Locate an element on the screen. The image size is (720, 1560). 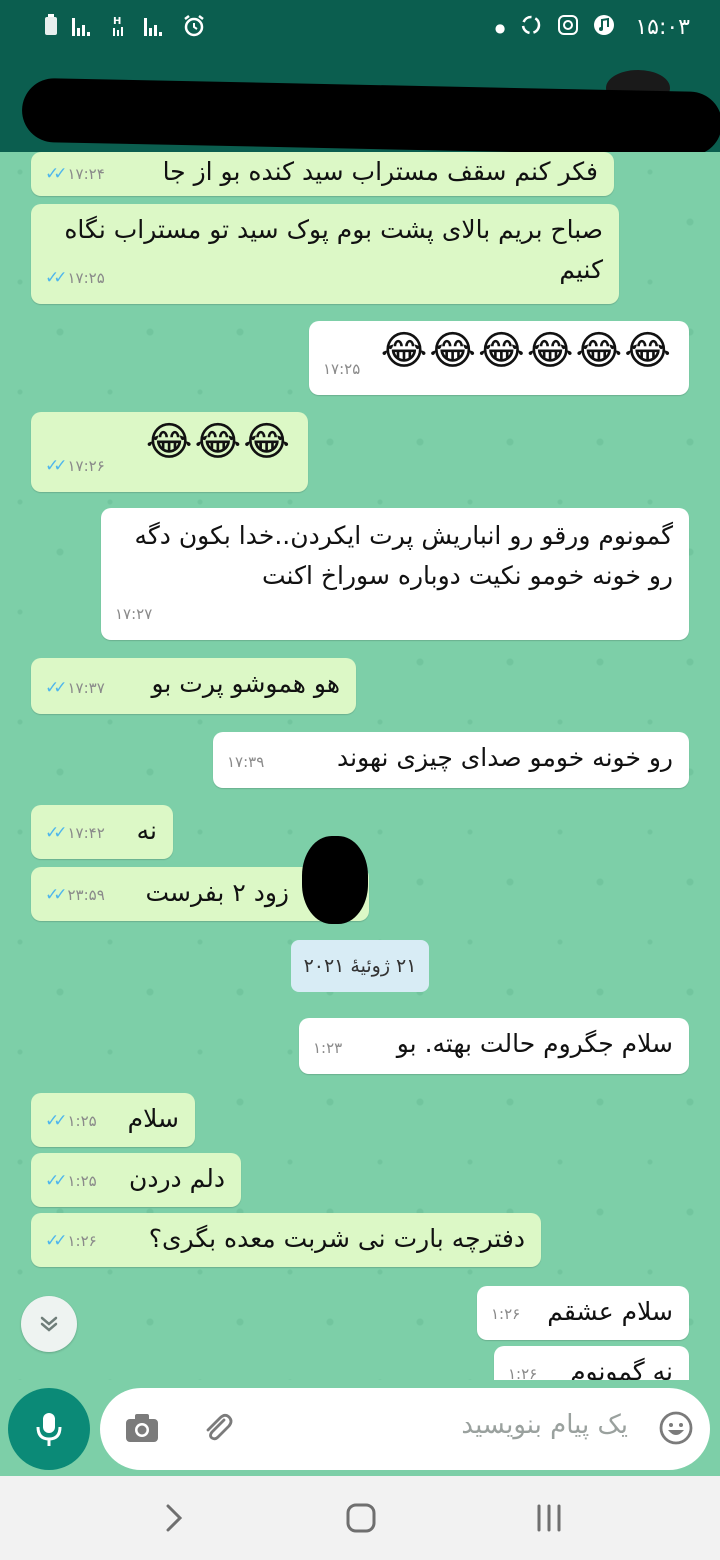
home-square-icon is located at coordinates (361, 1518).